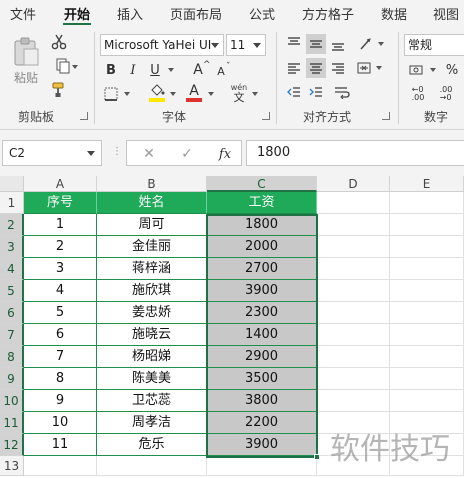 Image resolution: width=464 pixels, height=478 pixels. Describe the element at coordinates (111, 70) in the screenshot. I see `bold-button: B` at that location.